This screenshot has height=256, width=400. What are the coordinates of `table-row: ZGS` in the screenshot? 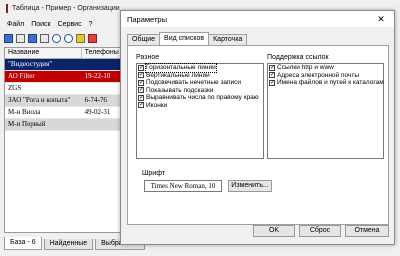 It's located at (63, 89).